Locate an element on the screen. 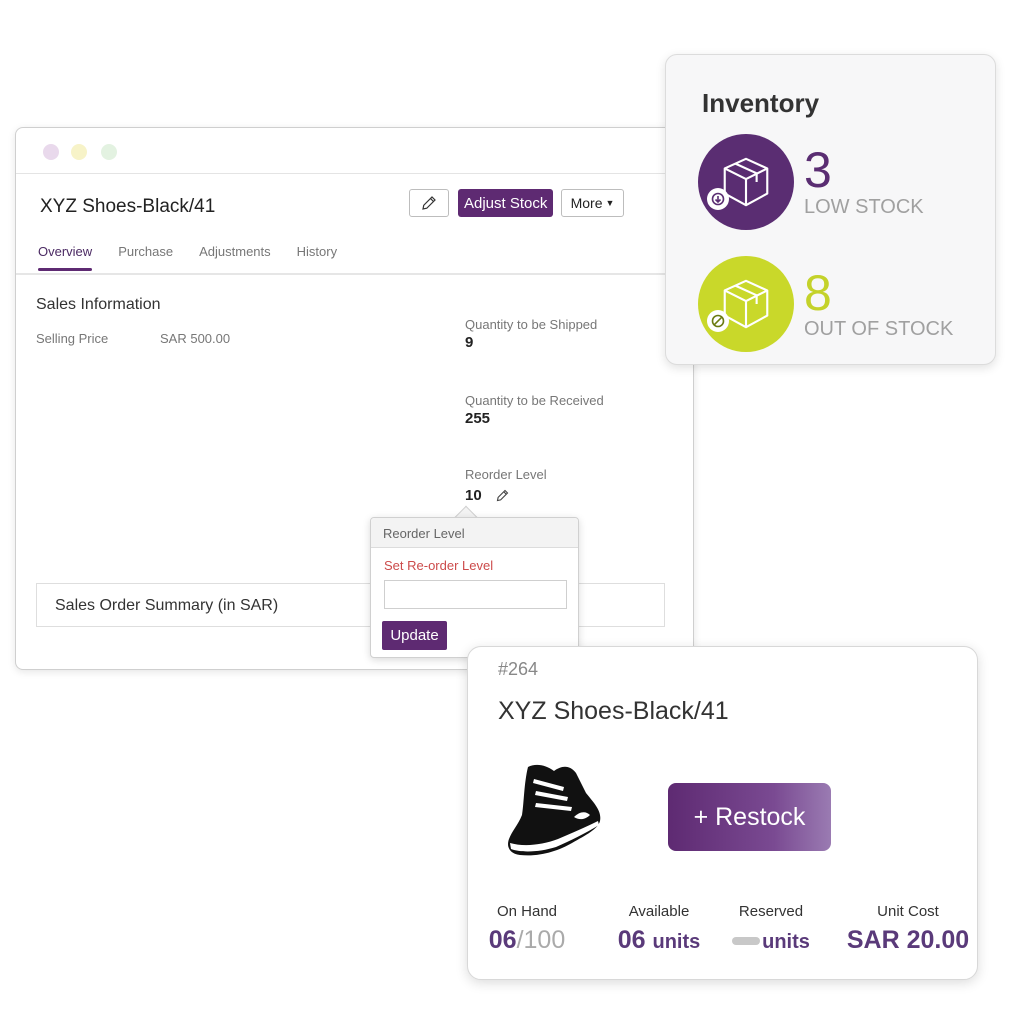  selling-price-value: SAR 500.00 is located at coordinates (195, 338).